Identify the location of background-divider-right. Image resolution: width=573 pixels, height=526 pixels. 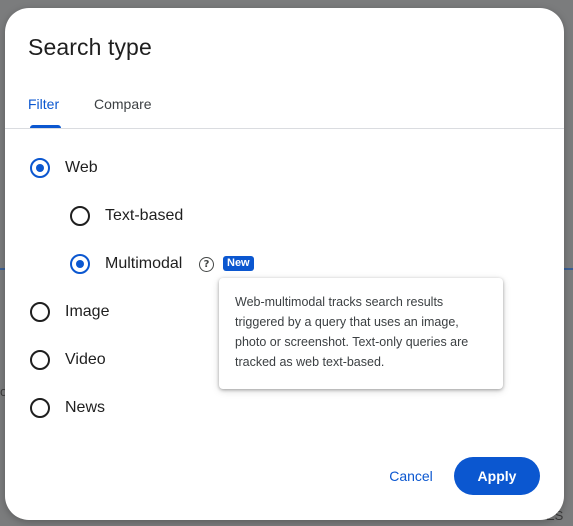
(568, 269).